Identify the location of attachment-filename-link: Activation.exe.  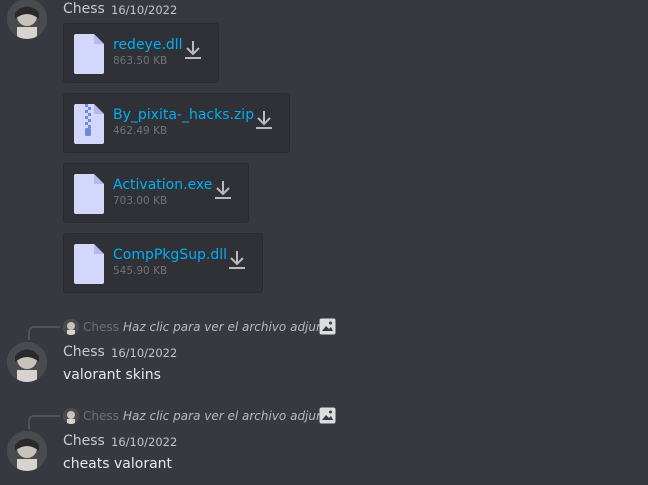
(162, 185).